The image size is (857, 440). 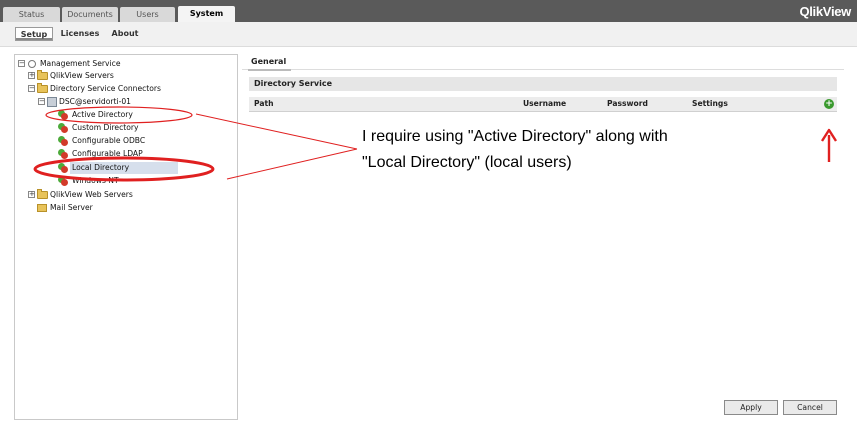 I want to click on column-path: Path, so click(x=264, y=103).